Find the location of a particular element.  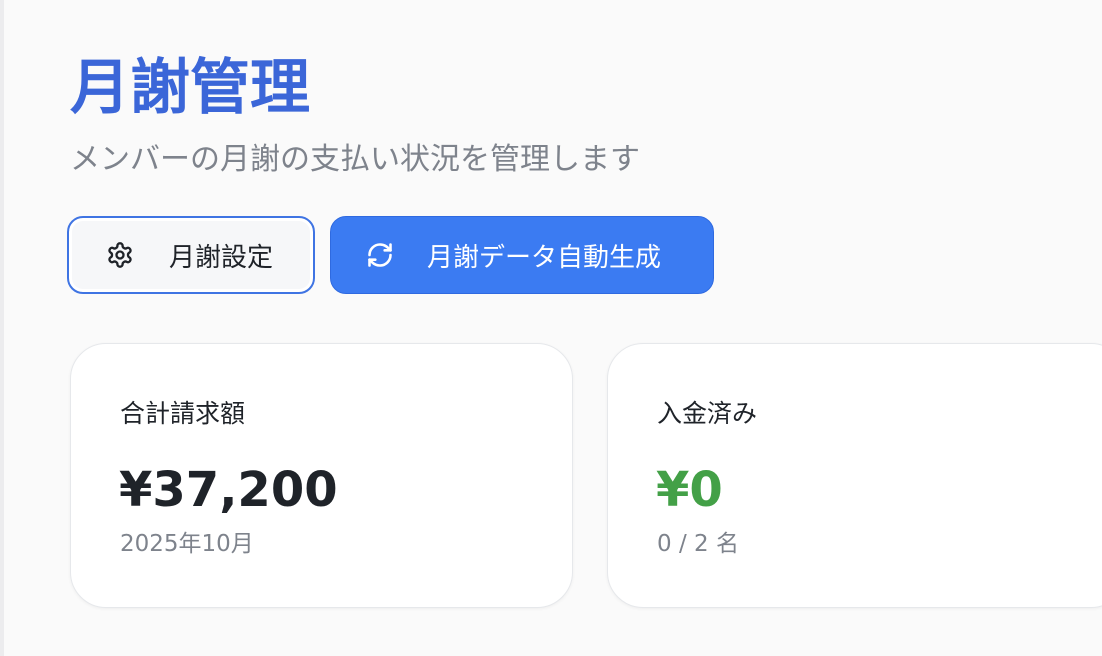

fee-settings-label: 月謝設定 is located at coordinates (221, 257).